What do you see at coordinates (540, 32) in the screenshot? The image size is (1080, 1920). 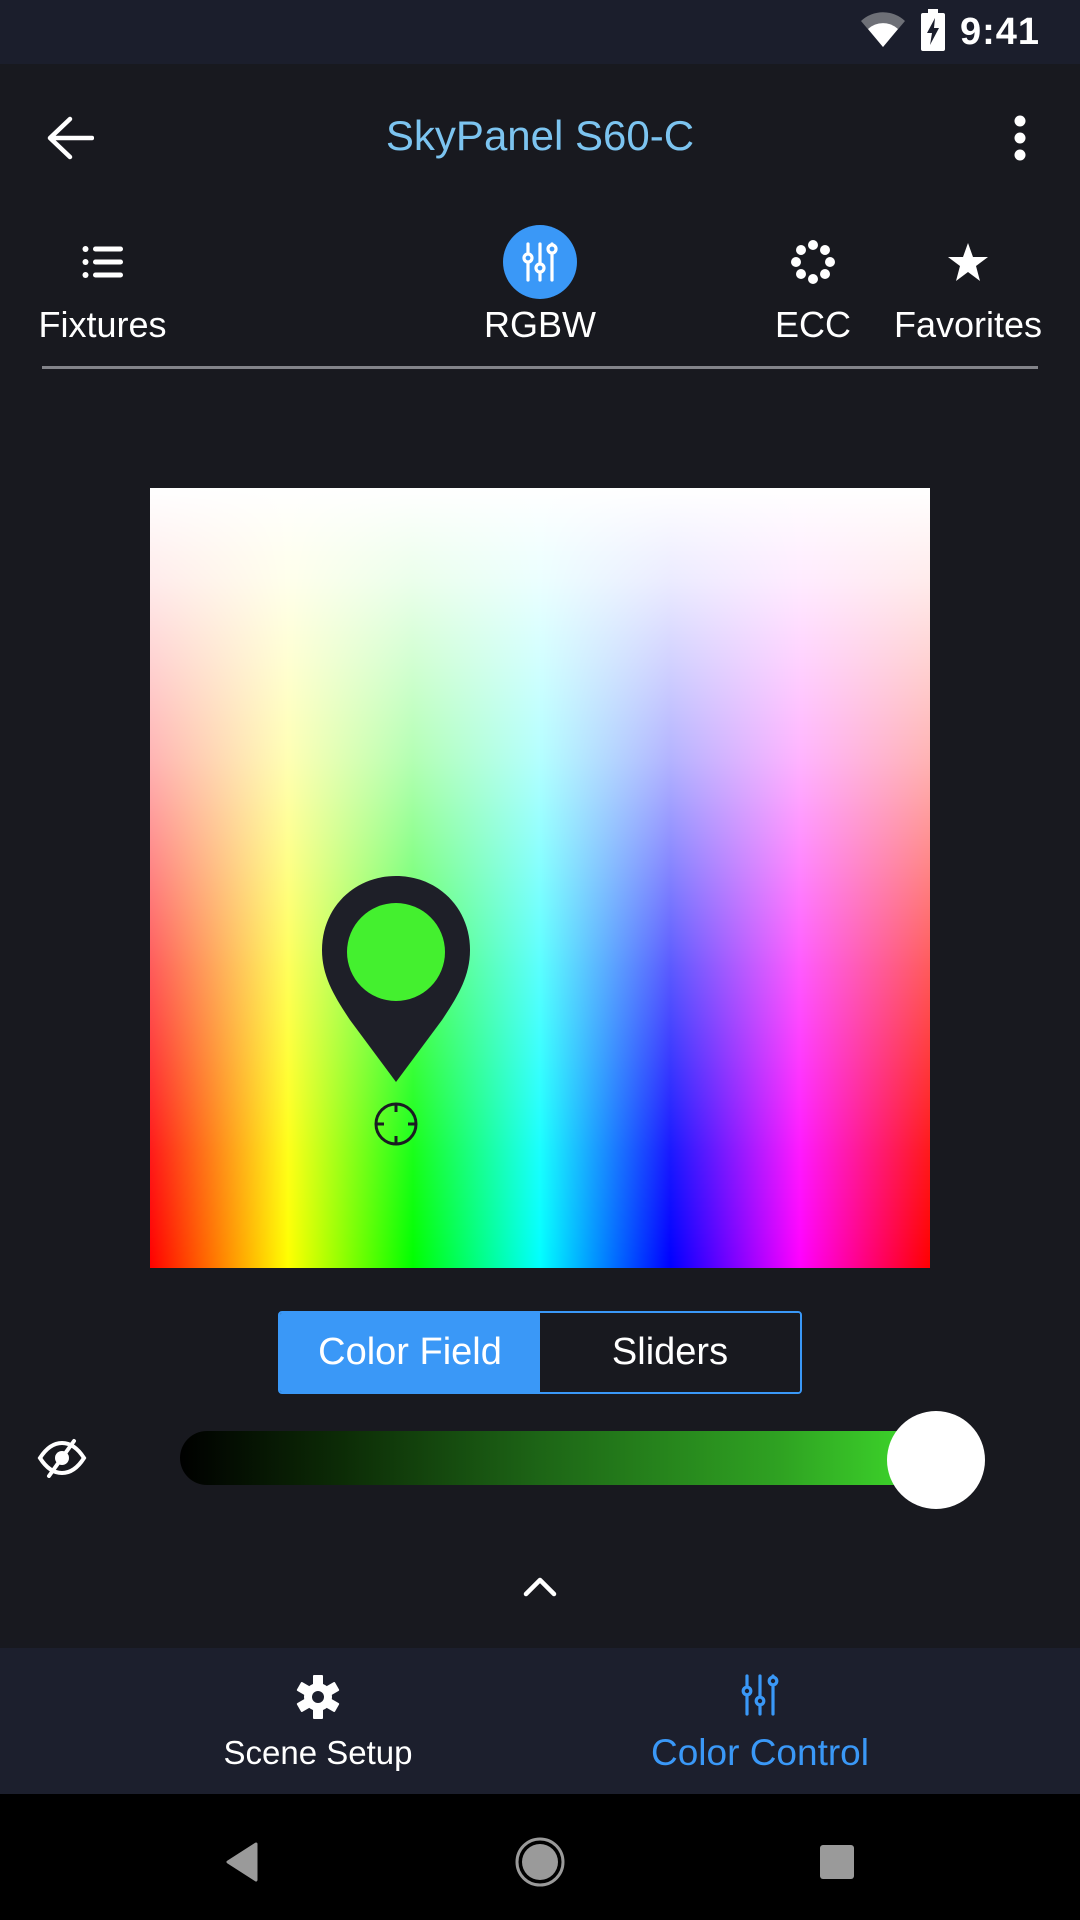 I see `status-bar: 9:41` at bounding box center [540, 32].